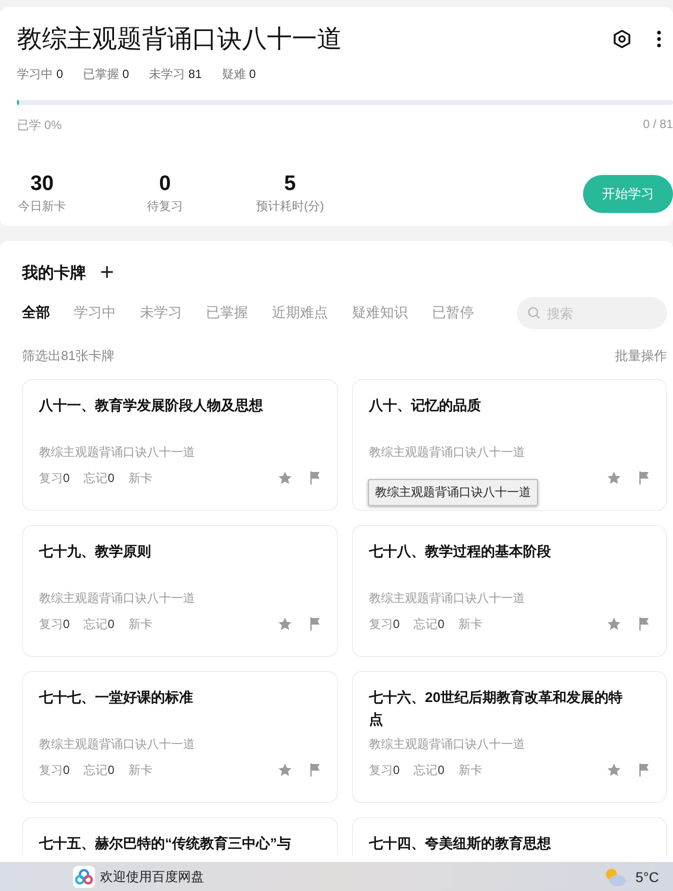 This screenshot has height=891, width=673. What do you see at coordinates (290, 206) in the screenshot?
I see `stat-label: 预计耗时(分)` at bounding box center [290, 206].